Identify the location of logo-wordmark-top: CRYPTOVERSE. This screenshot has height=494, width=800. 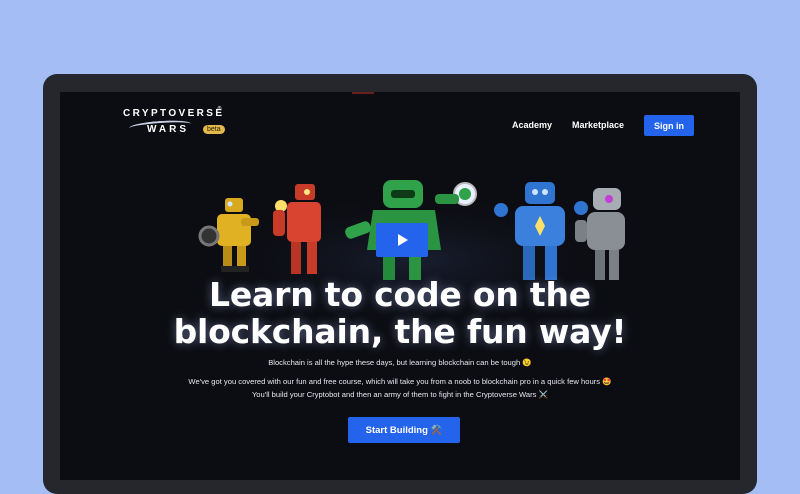
(174, 113).